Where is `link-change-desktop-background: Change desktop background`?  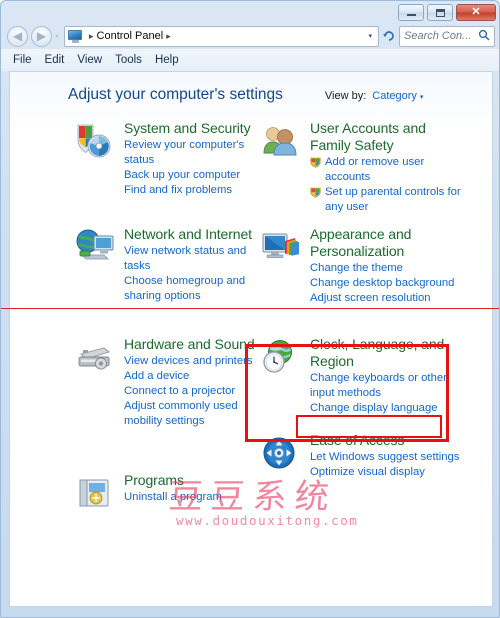
link-change-desktop-background: Change desktop background is located at coordinates (386, 283).